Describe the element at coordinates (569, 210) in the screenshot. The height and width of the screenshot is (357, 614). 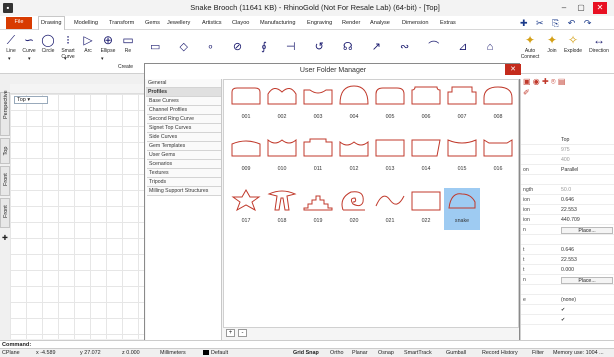
I see `property-value: 22.553` at that location.